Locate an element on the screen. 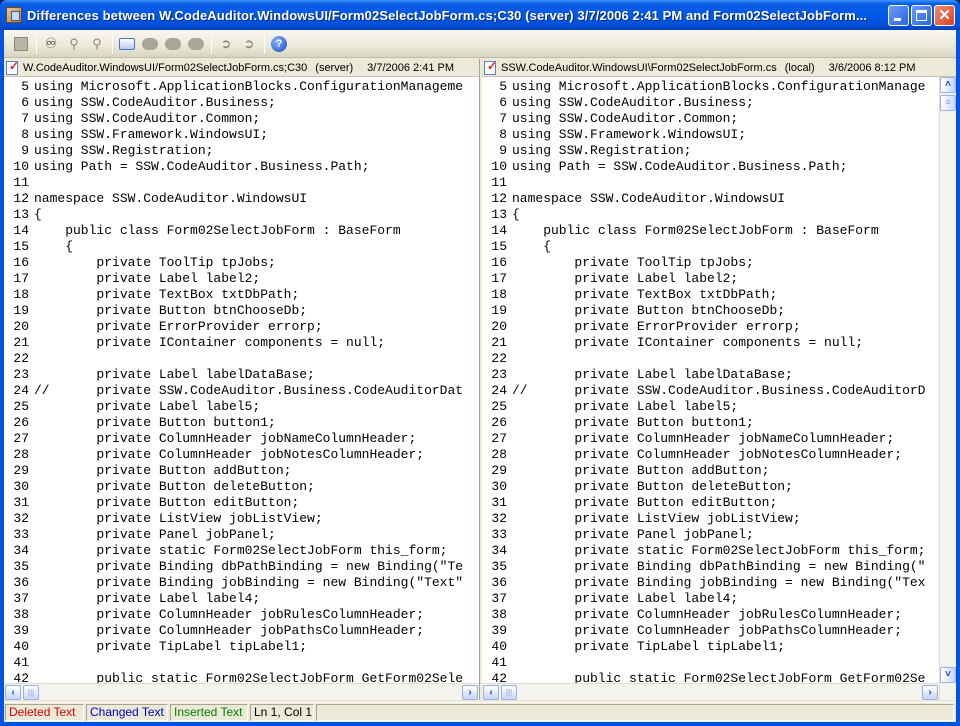 The width and height of the screenshot is (960, 726). line-text: private ErrorProvider errorp; is located at coordinates (656, 326).